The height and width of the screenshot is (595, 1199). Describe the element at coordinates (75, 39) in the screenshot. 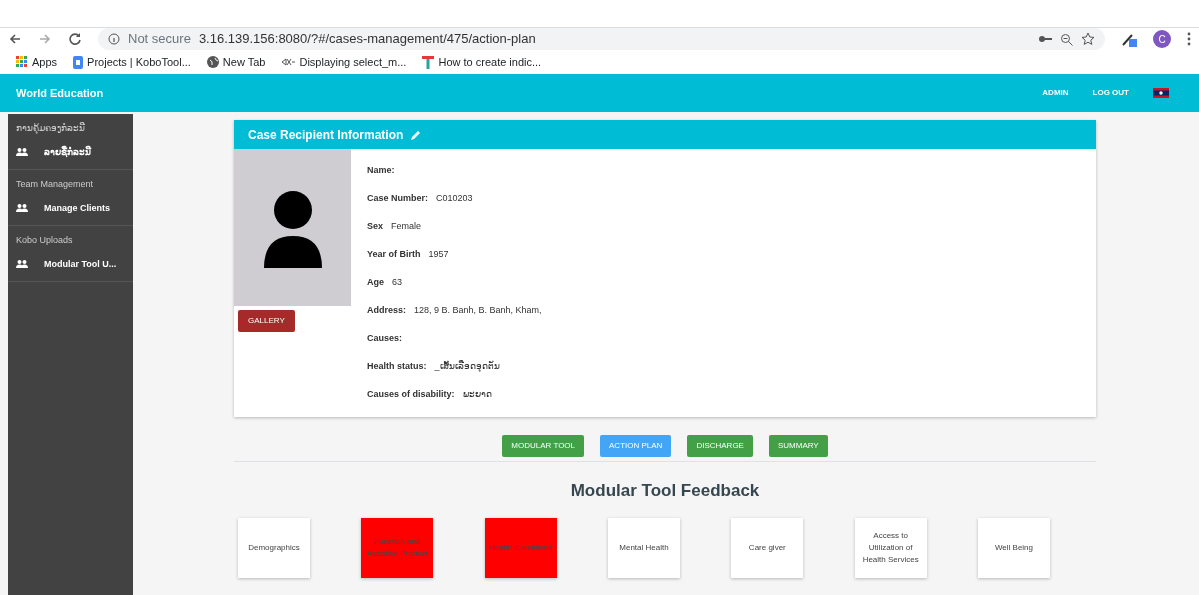

I see `reload-icon` at that location.